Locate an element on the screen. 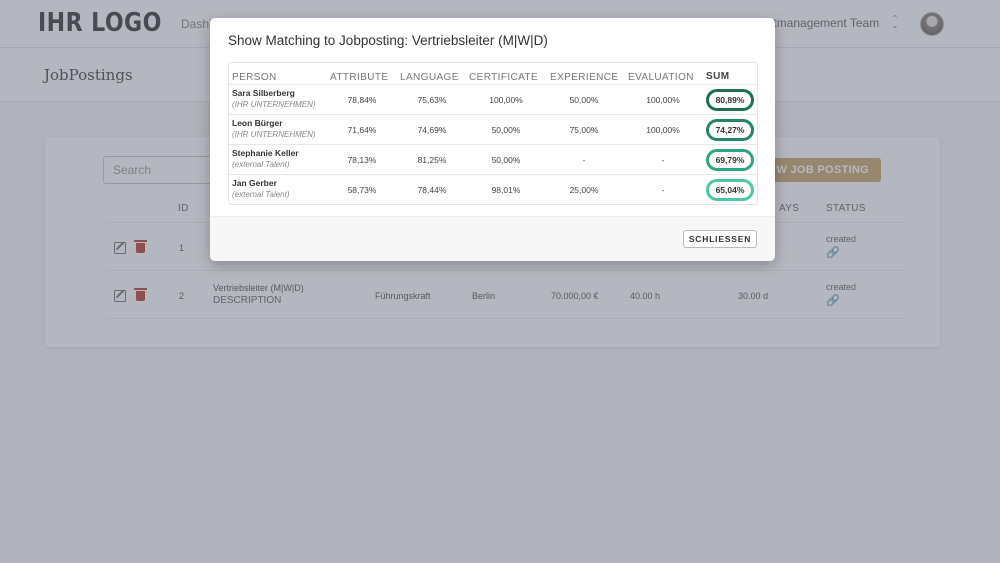  experience-value: - is located at coordinates (584, 160).